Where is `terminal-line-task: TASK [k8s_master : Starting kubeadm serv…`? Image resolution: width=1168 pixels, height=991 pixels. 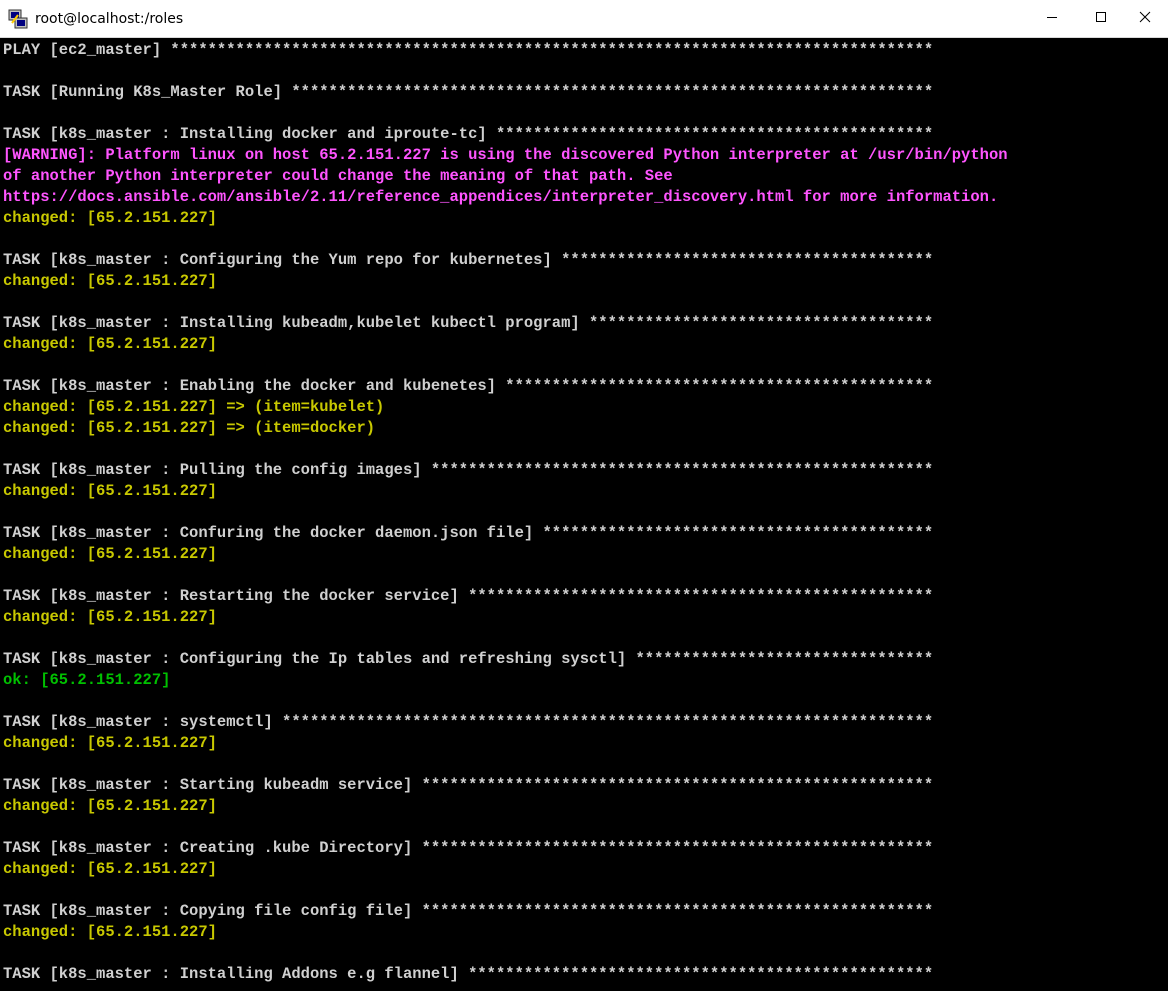
terminal-line-task: TASK [k8s_master : Starting kubeadm serv… is located at coordinates (468, 785).